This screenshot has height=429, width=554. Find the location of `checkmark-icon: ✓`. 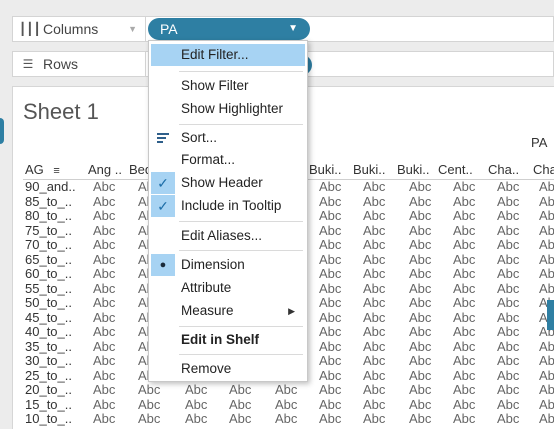

checkmark-icon: ✓ is located at coordinates (163, 206).